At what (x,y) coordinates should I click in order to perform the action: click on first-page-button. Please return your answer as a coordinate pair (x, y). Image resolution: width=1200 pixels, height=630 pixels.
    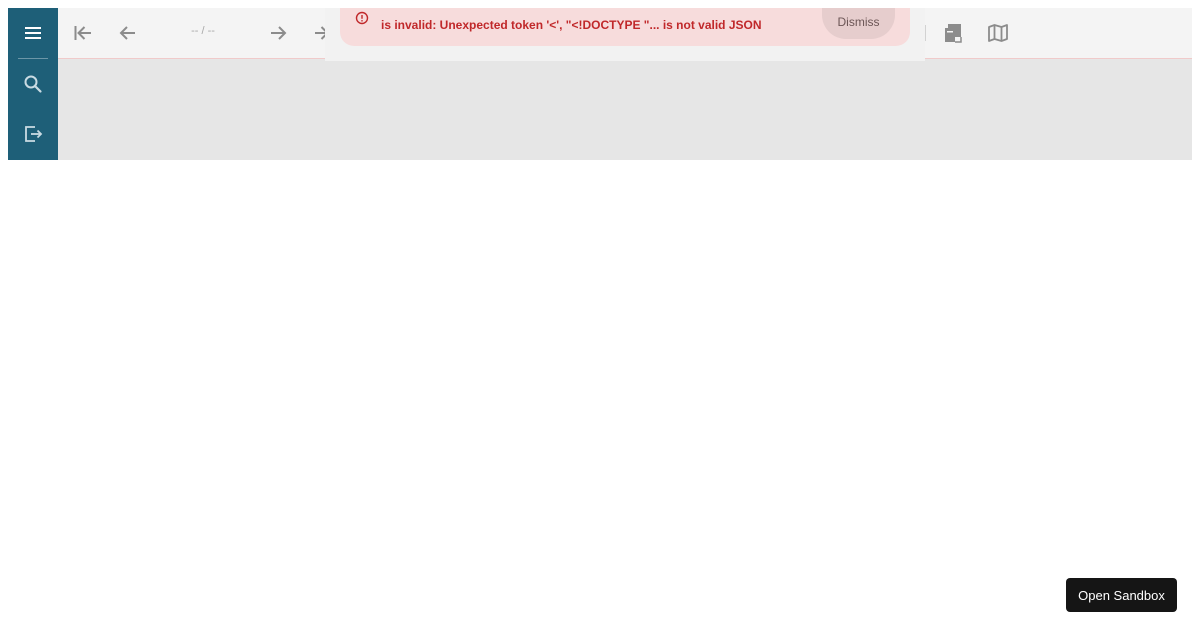
    Looking at the image, I should click on (83, 33).